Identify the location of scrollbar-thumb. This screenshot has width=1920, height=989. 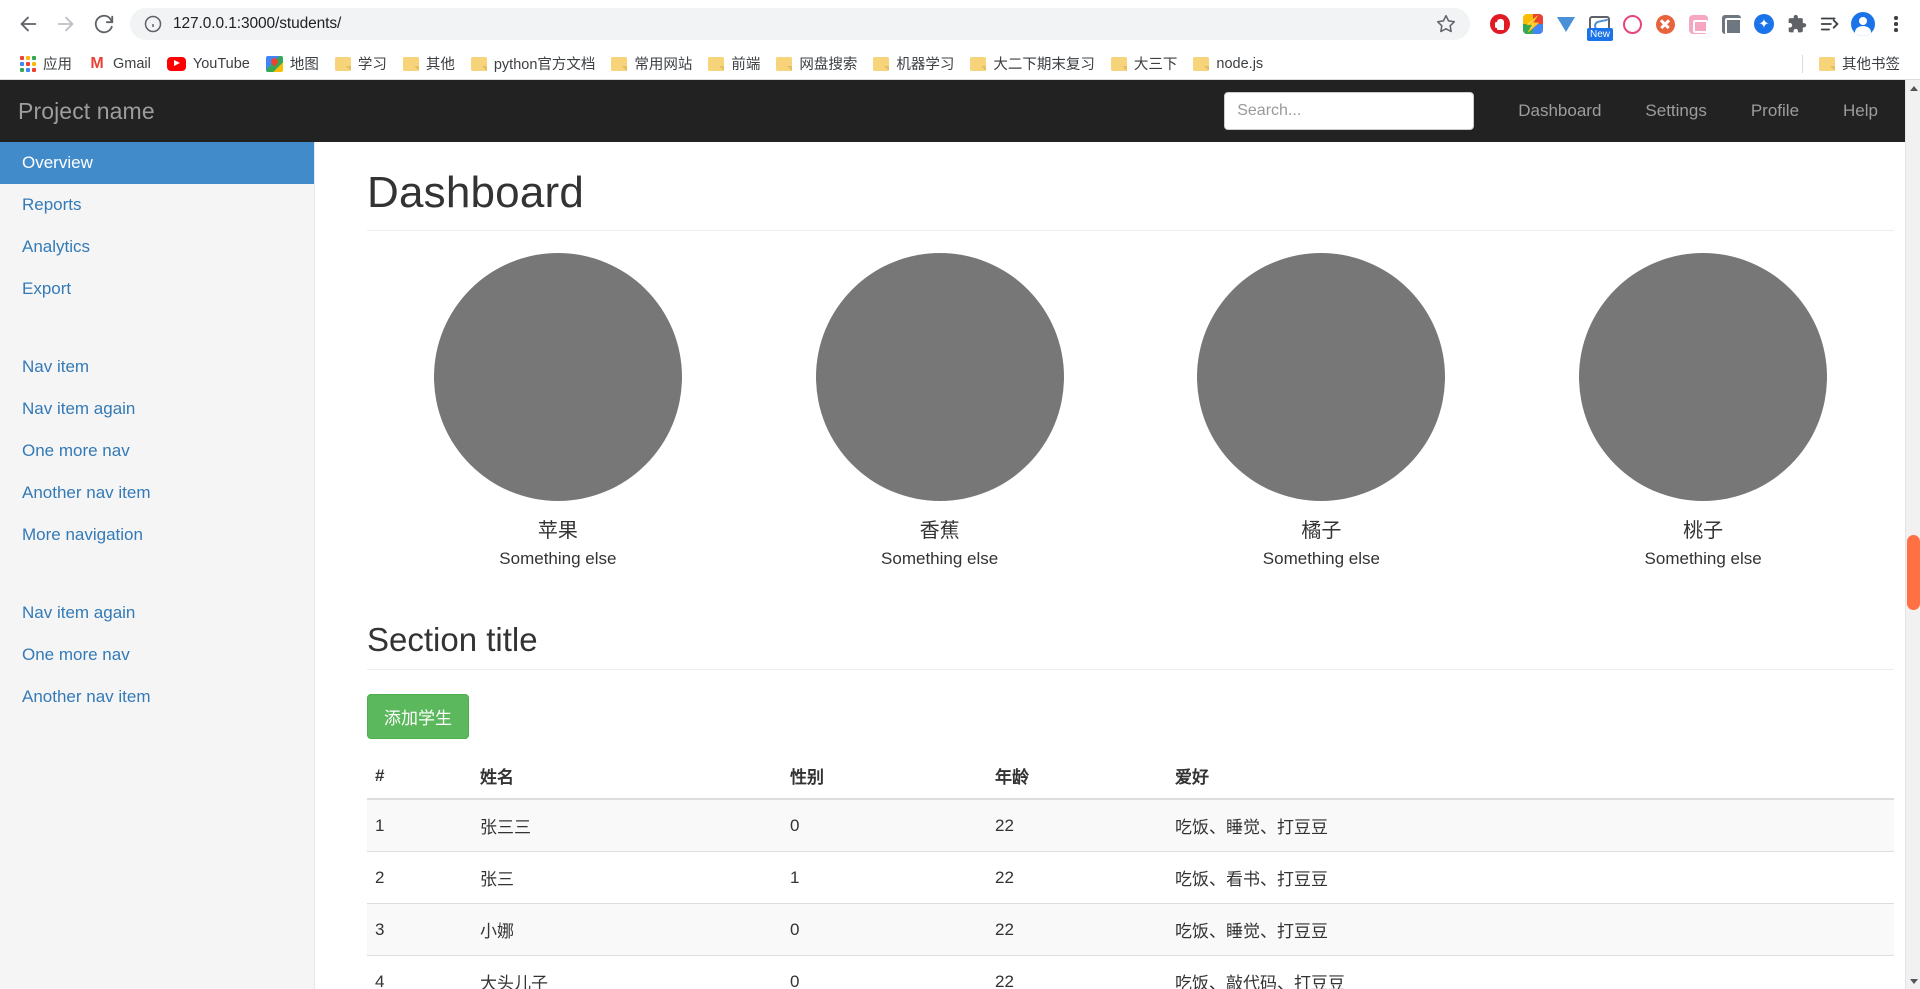
(1913, 572).